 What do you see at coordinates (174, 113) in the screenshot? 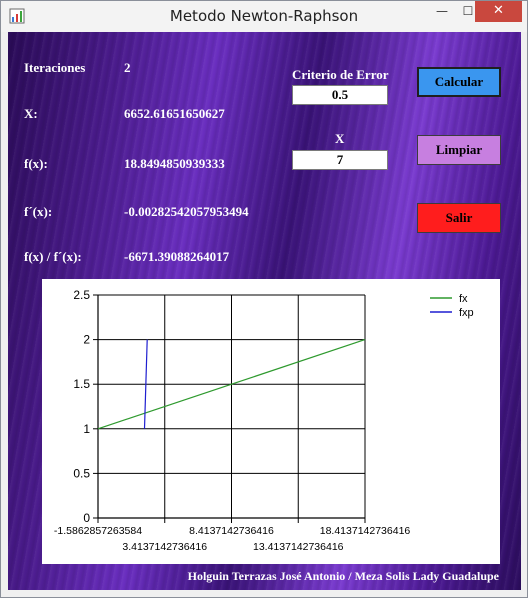
I see `x-result-value: 6652.61651650627` at bounding box center [174, 113].